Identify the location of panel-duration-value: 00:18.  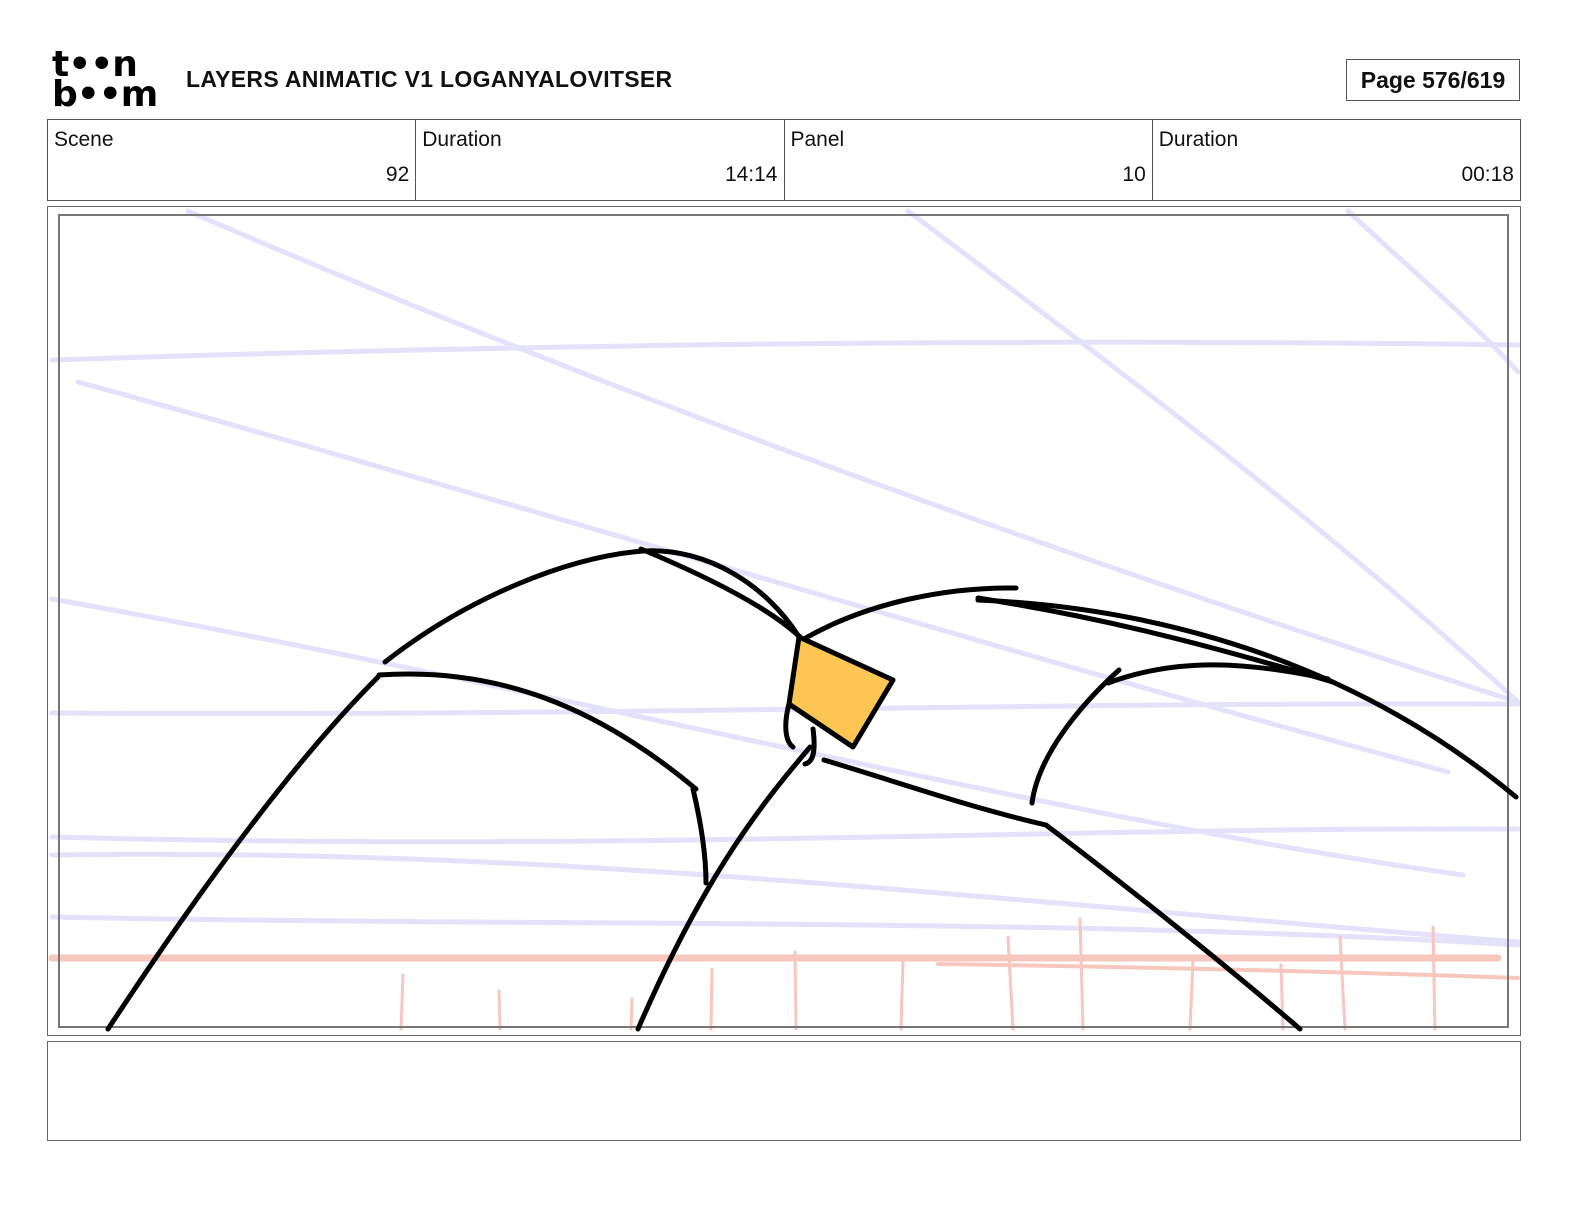
(1487, 174).